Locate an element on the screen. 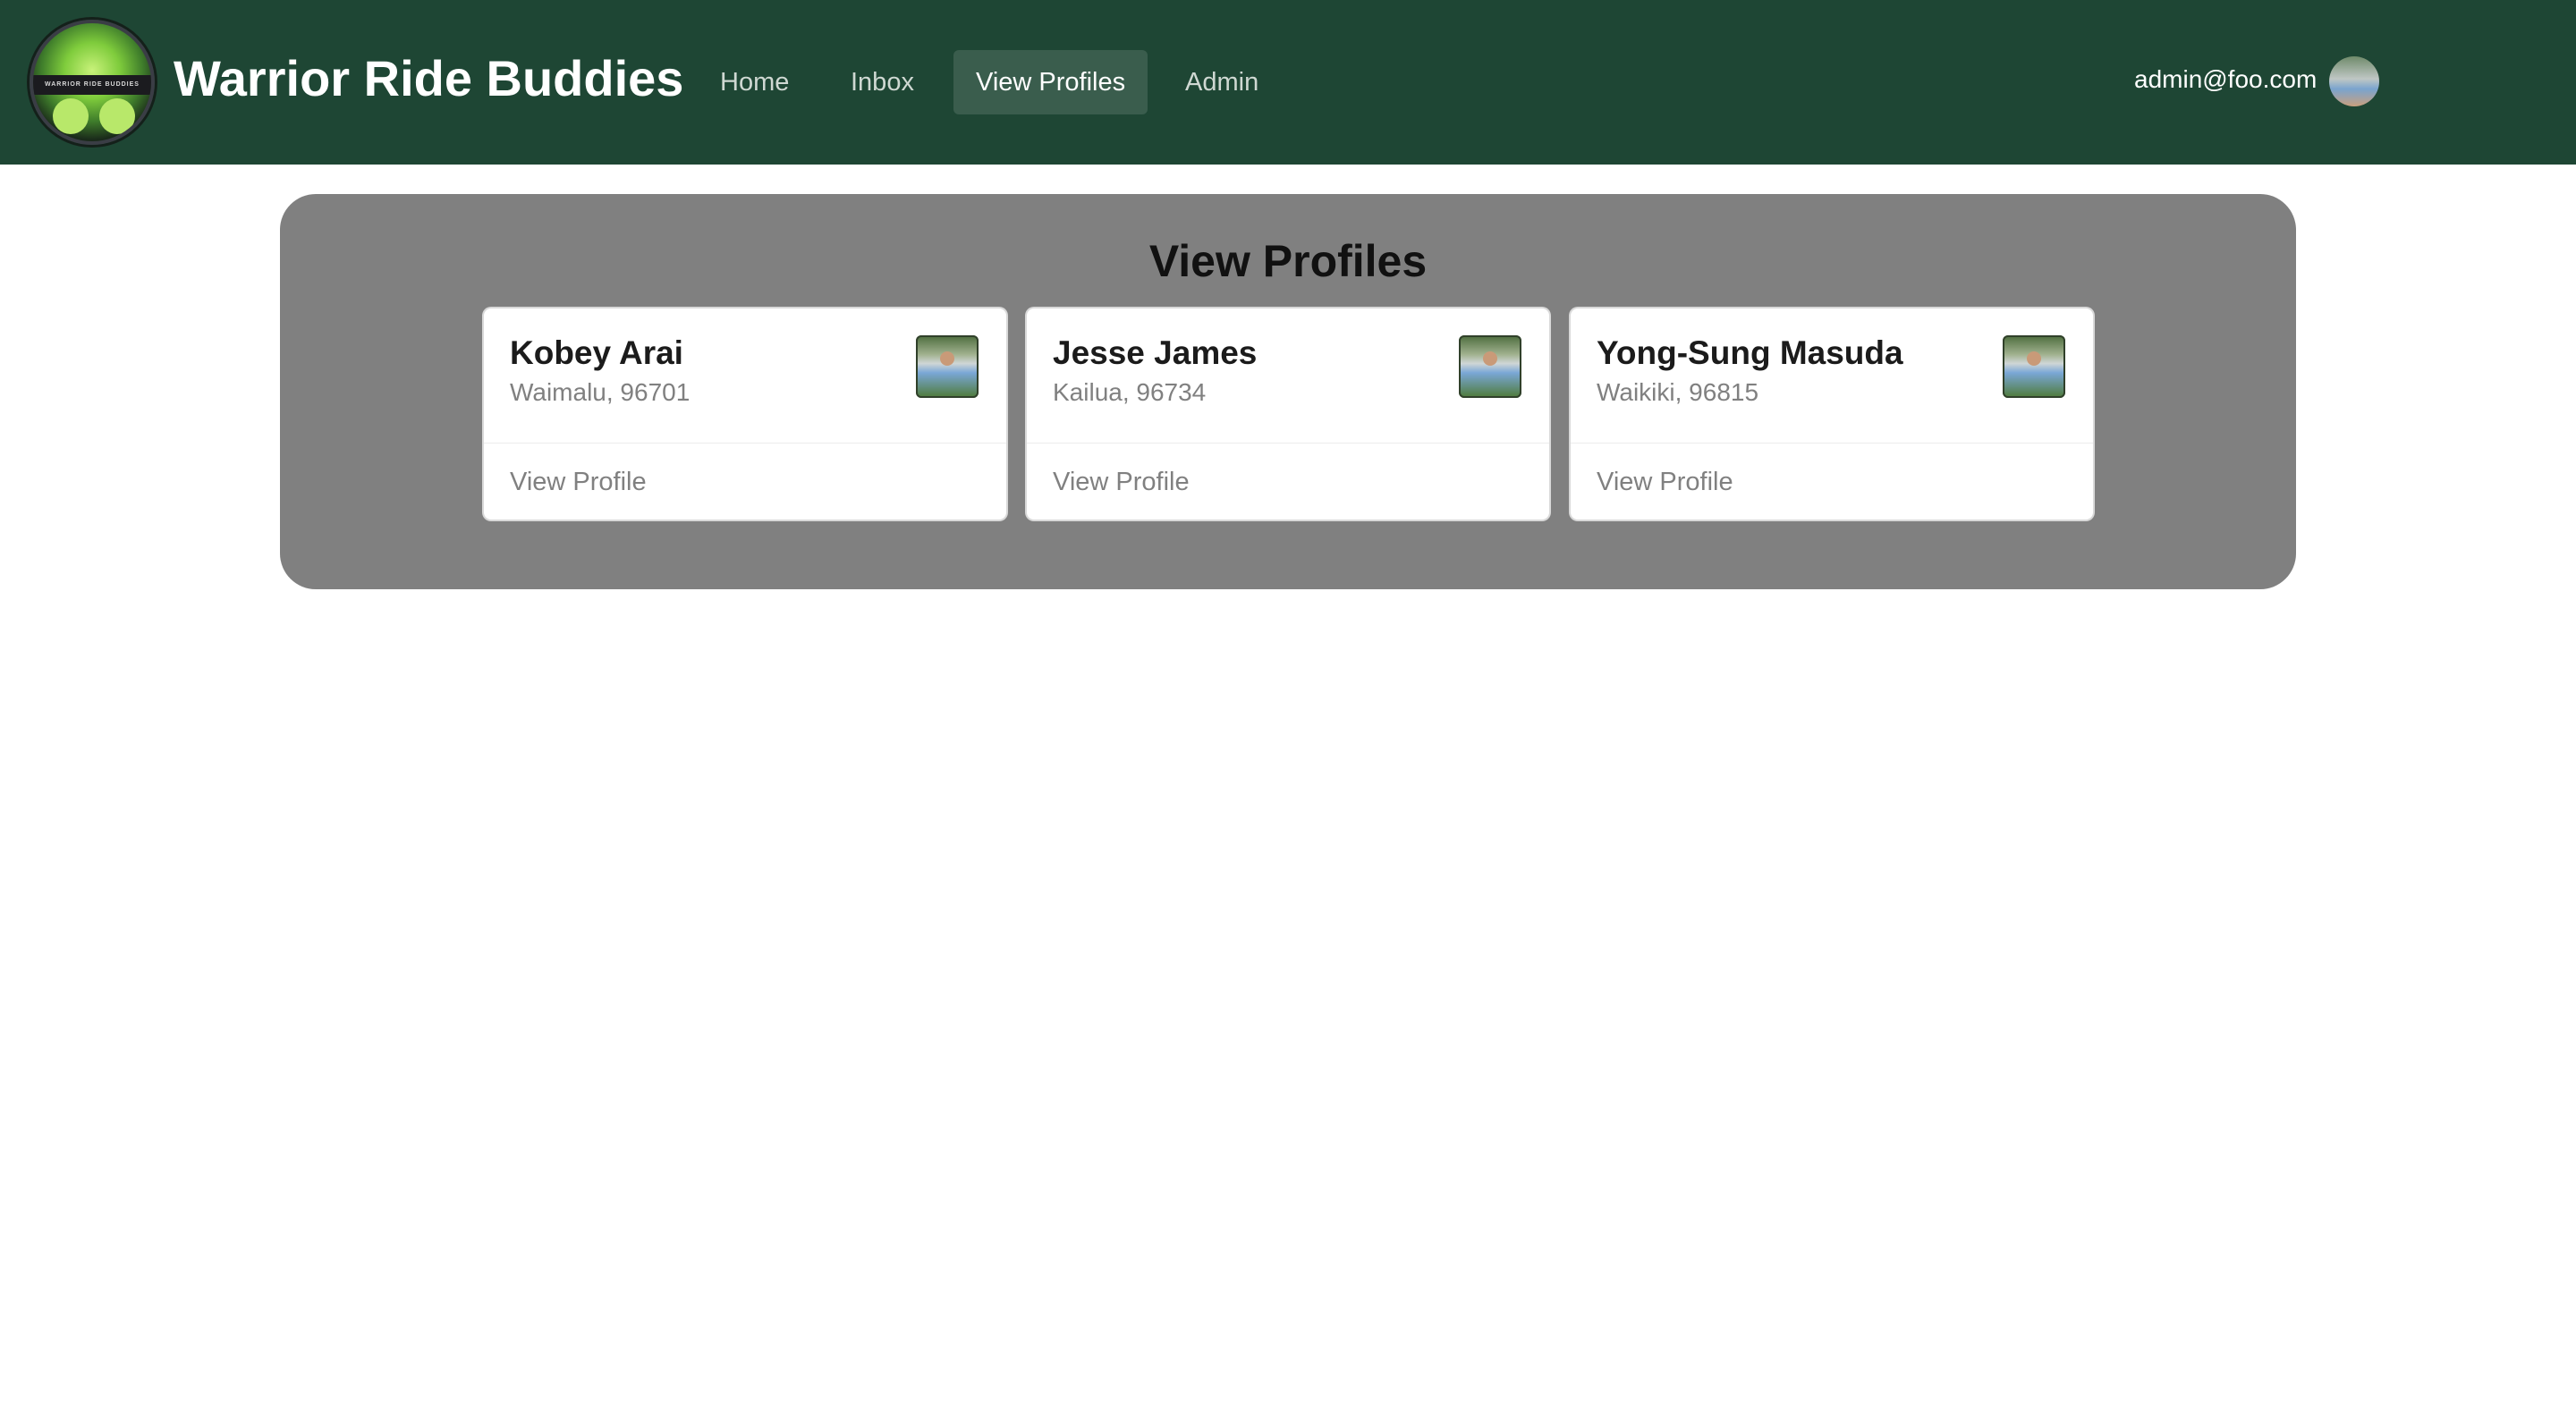 This screenshot has width=2576, height=1411. profile-name: Yong-Sung Masuda is located at coordinates (1750, 352).